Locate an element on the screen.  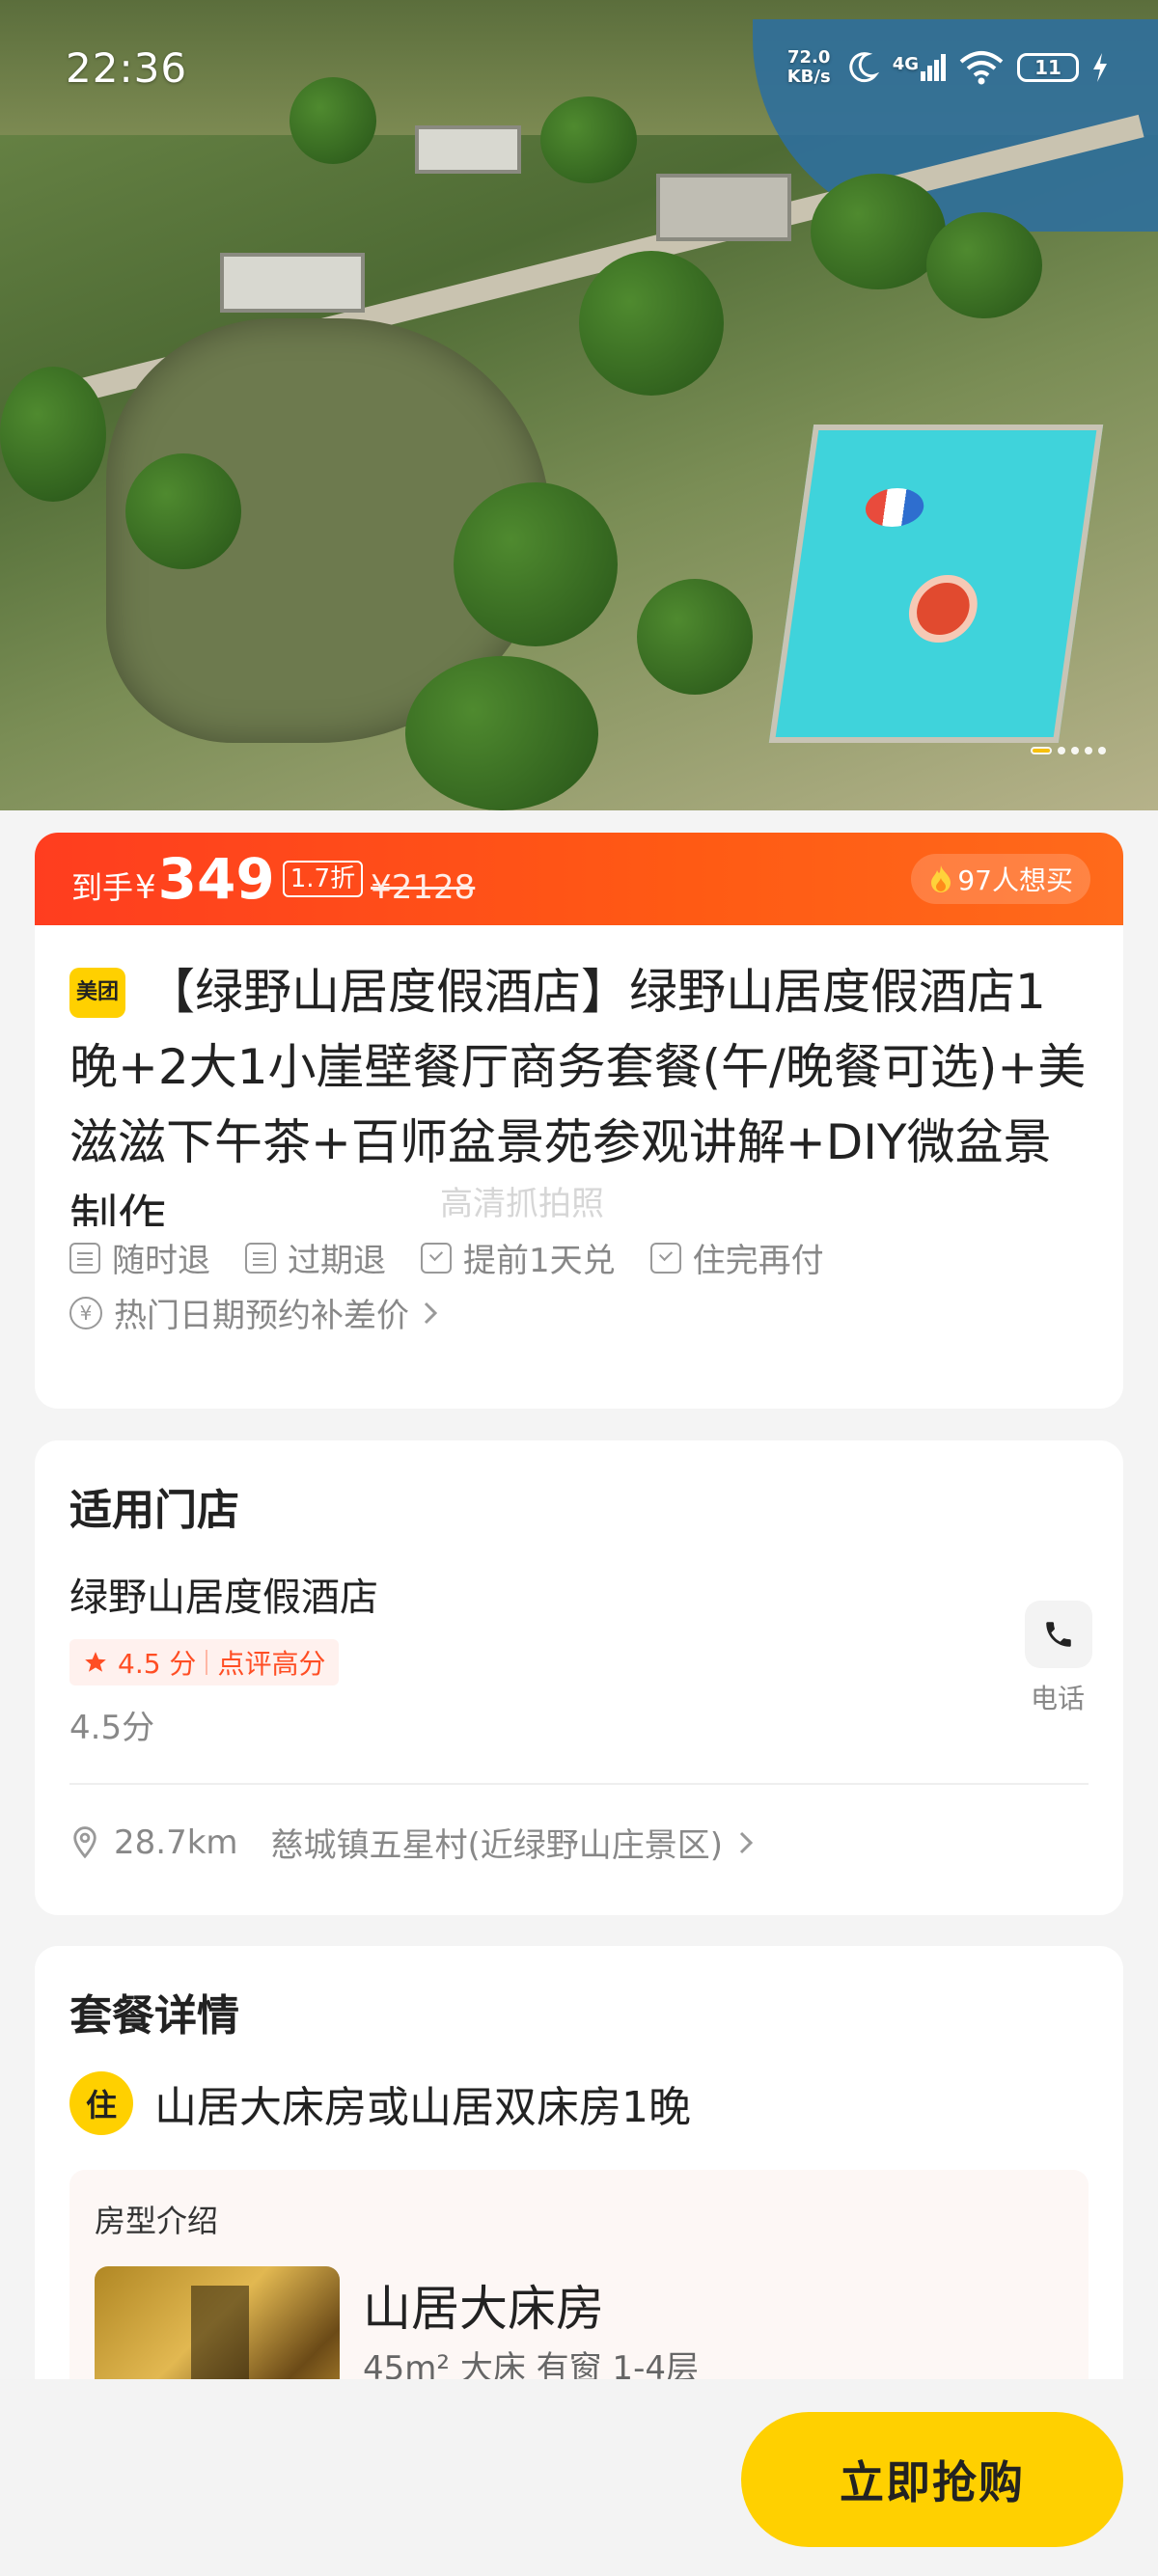
price-info: 到手 ¥ 349 1.7折 ¥2128 is located at coordinates (273, 879).